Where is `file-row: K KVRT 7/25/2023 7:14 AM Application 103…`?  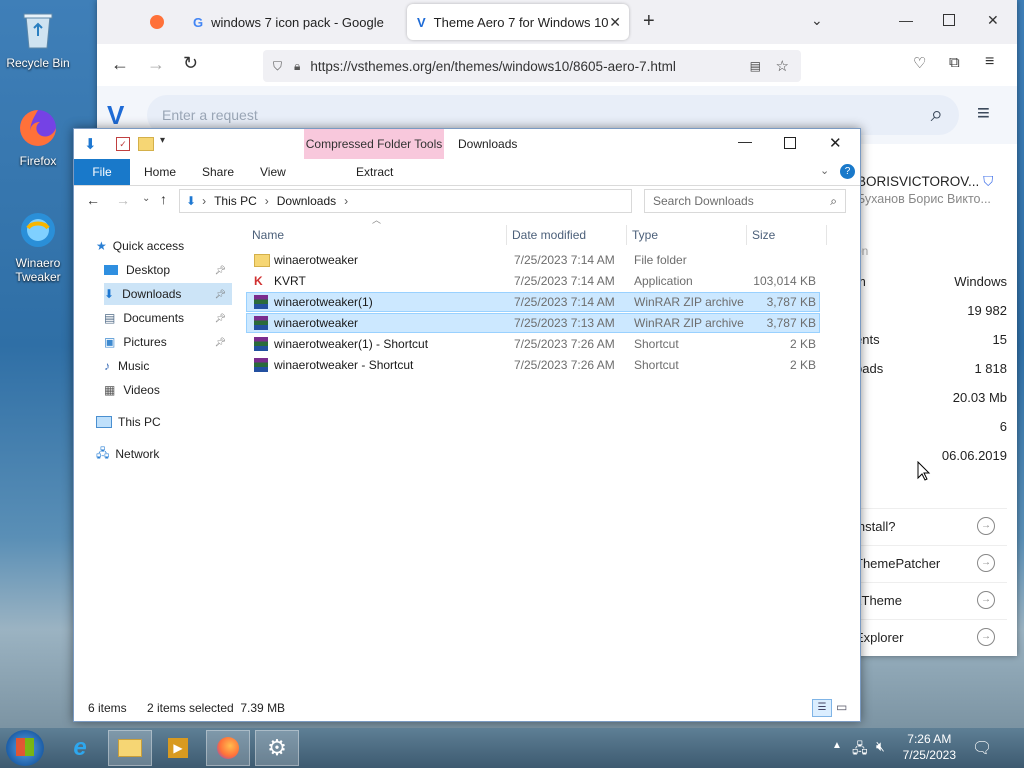
file-row: K KVRT 7/25/2023 7:14 AM Application 103… is located at coordinates (533, 281).